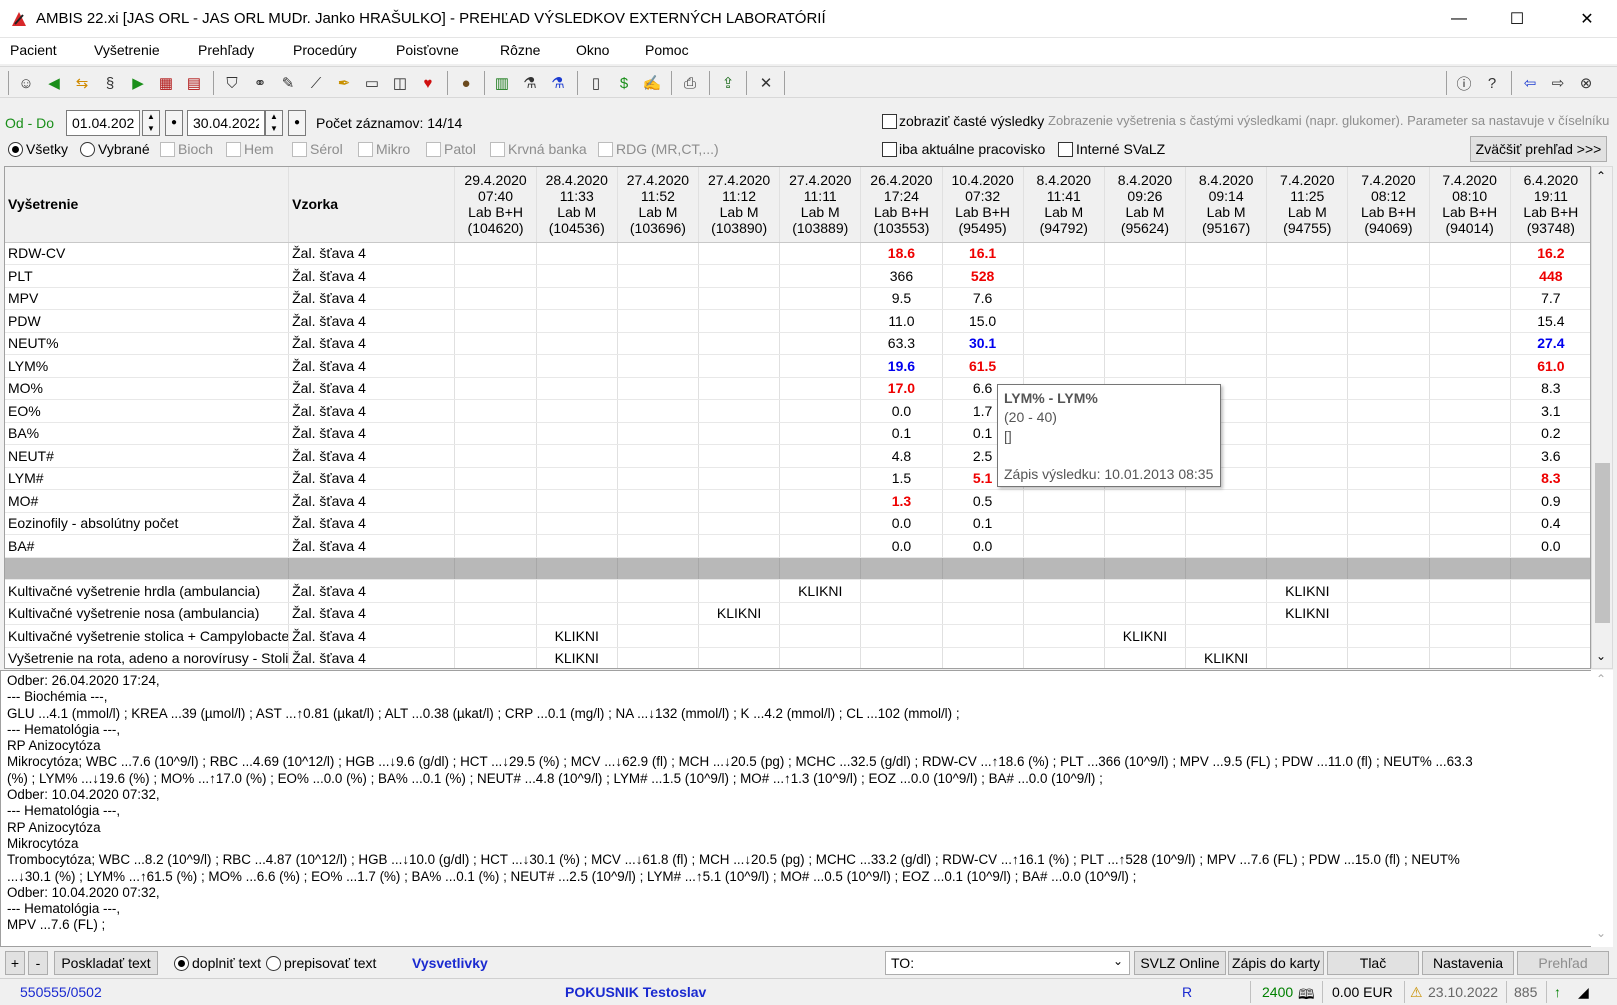  I want to click on category-bioch-checkbox, so click(167, 149).